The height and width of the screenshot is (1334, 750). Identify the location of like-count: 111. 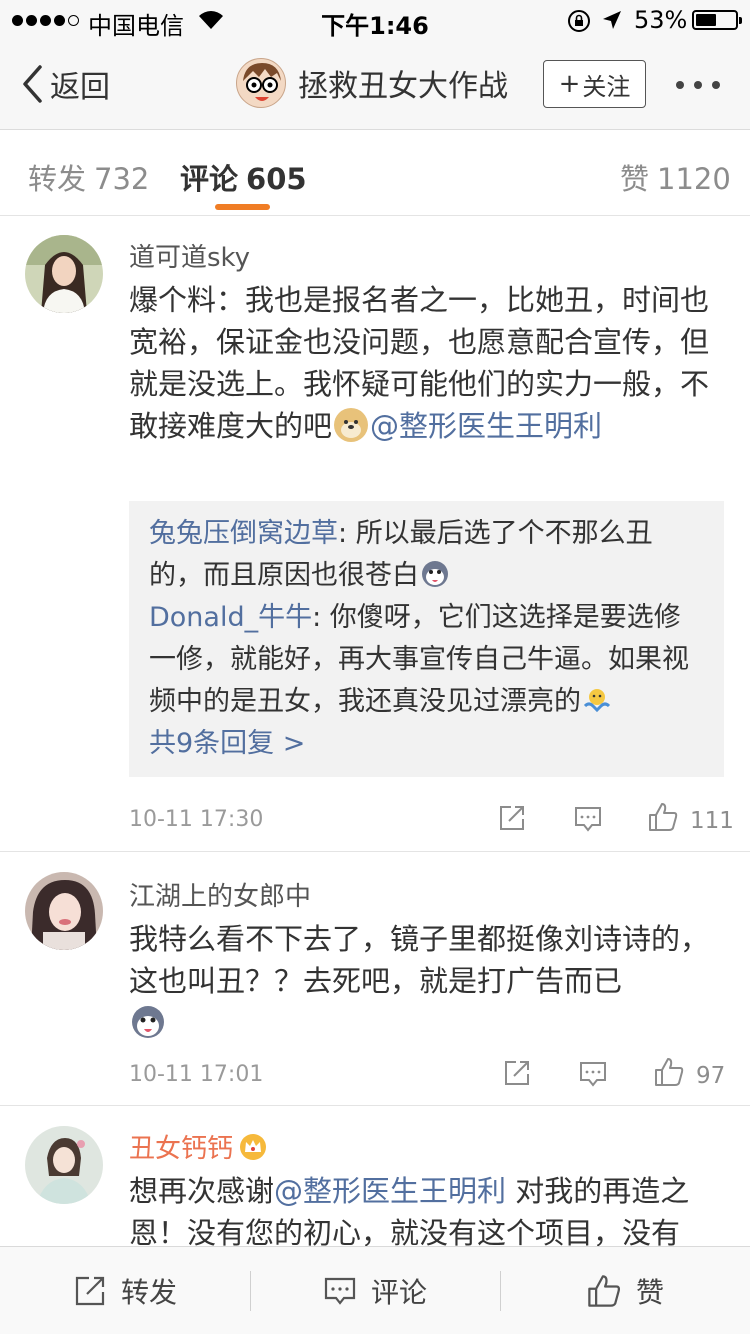
(712, 821).